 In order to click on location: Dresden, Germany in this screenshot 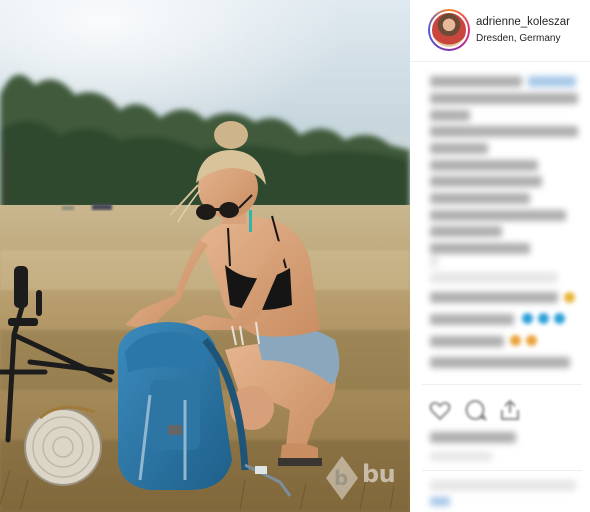, I will do `click(518, 38)`.